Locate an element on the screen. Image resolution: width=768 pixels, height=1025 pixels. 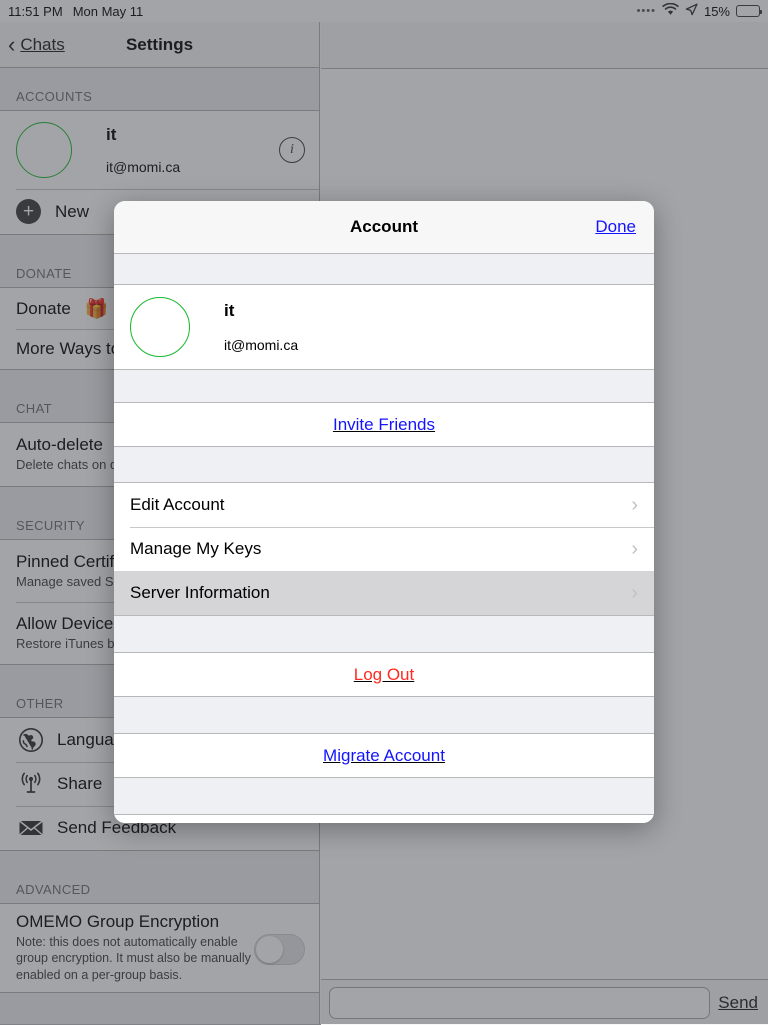
migrate-account-label: Migrate Account is located at coordinates (384, 755).